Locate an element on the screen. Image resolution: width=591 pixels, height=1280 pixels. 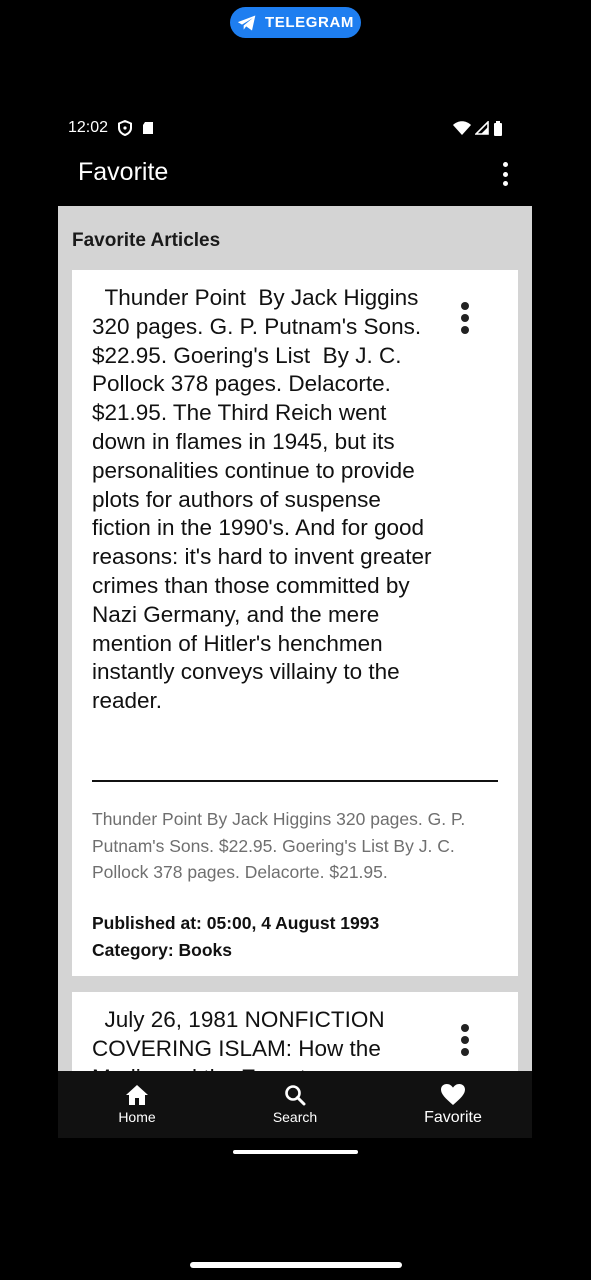
section-title: Favorite Articles is located at coordinates (146, 240).